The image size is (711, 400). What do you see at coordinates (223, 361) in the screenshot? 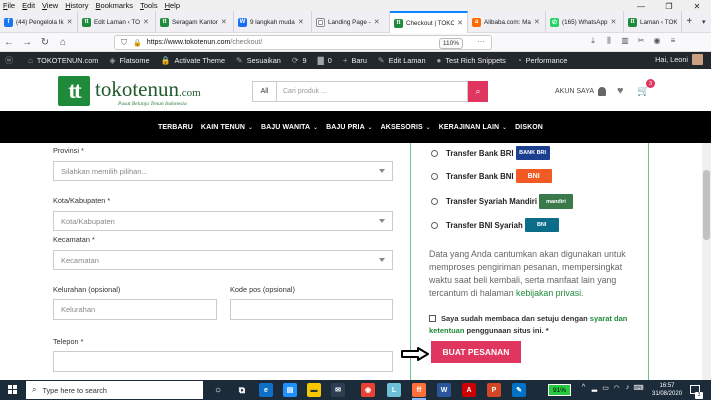
I see `telepon-input` at bounding box center [223, 361].